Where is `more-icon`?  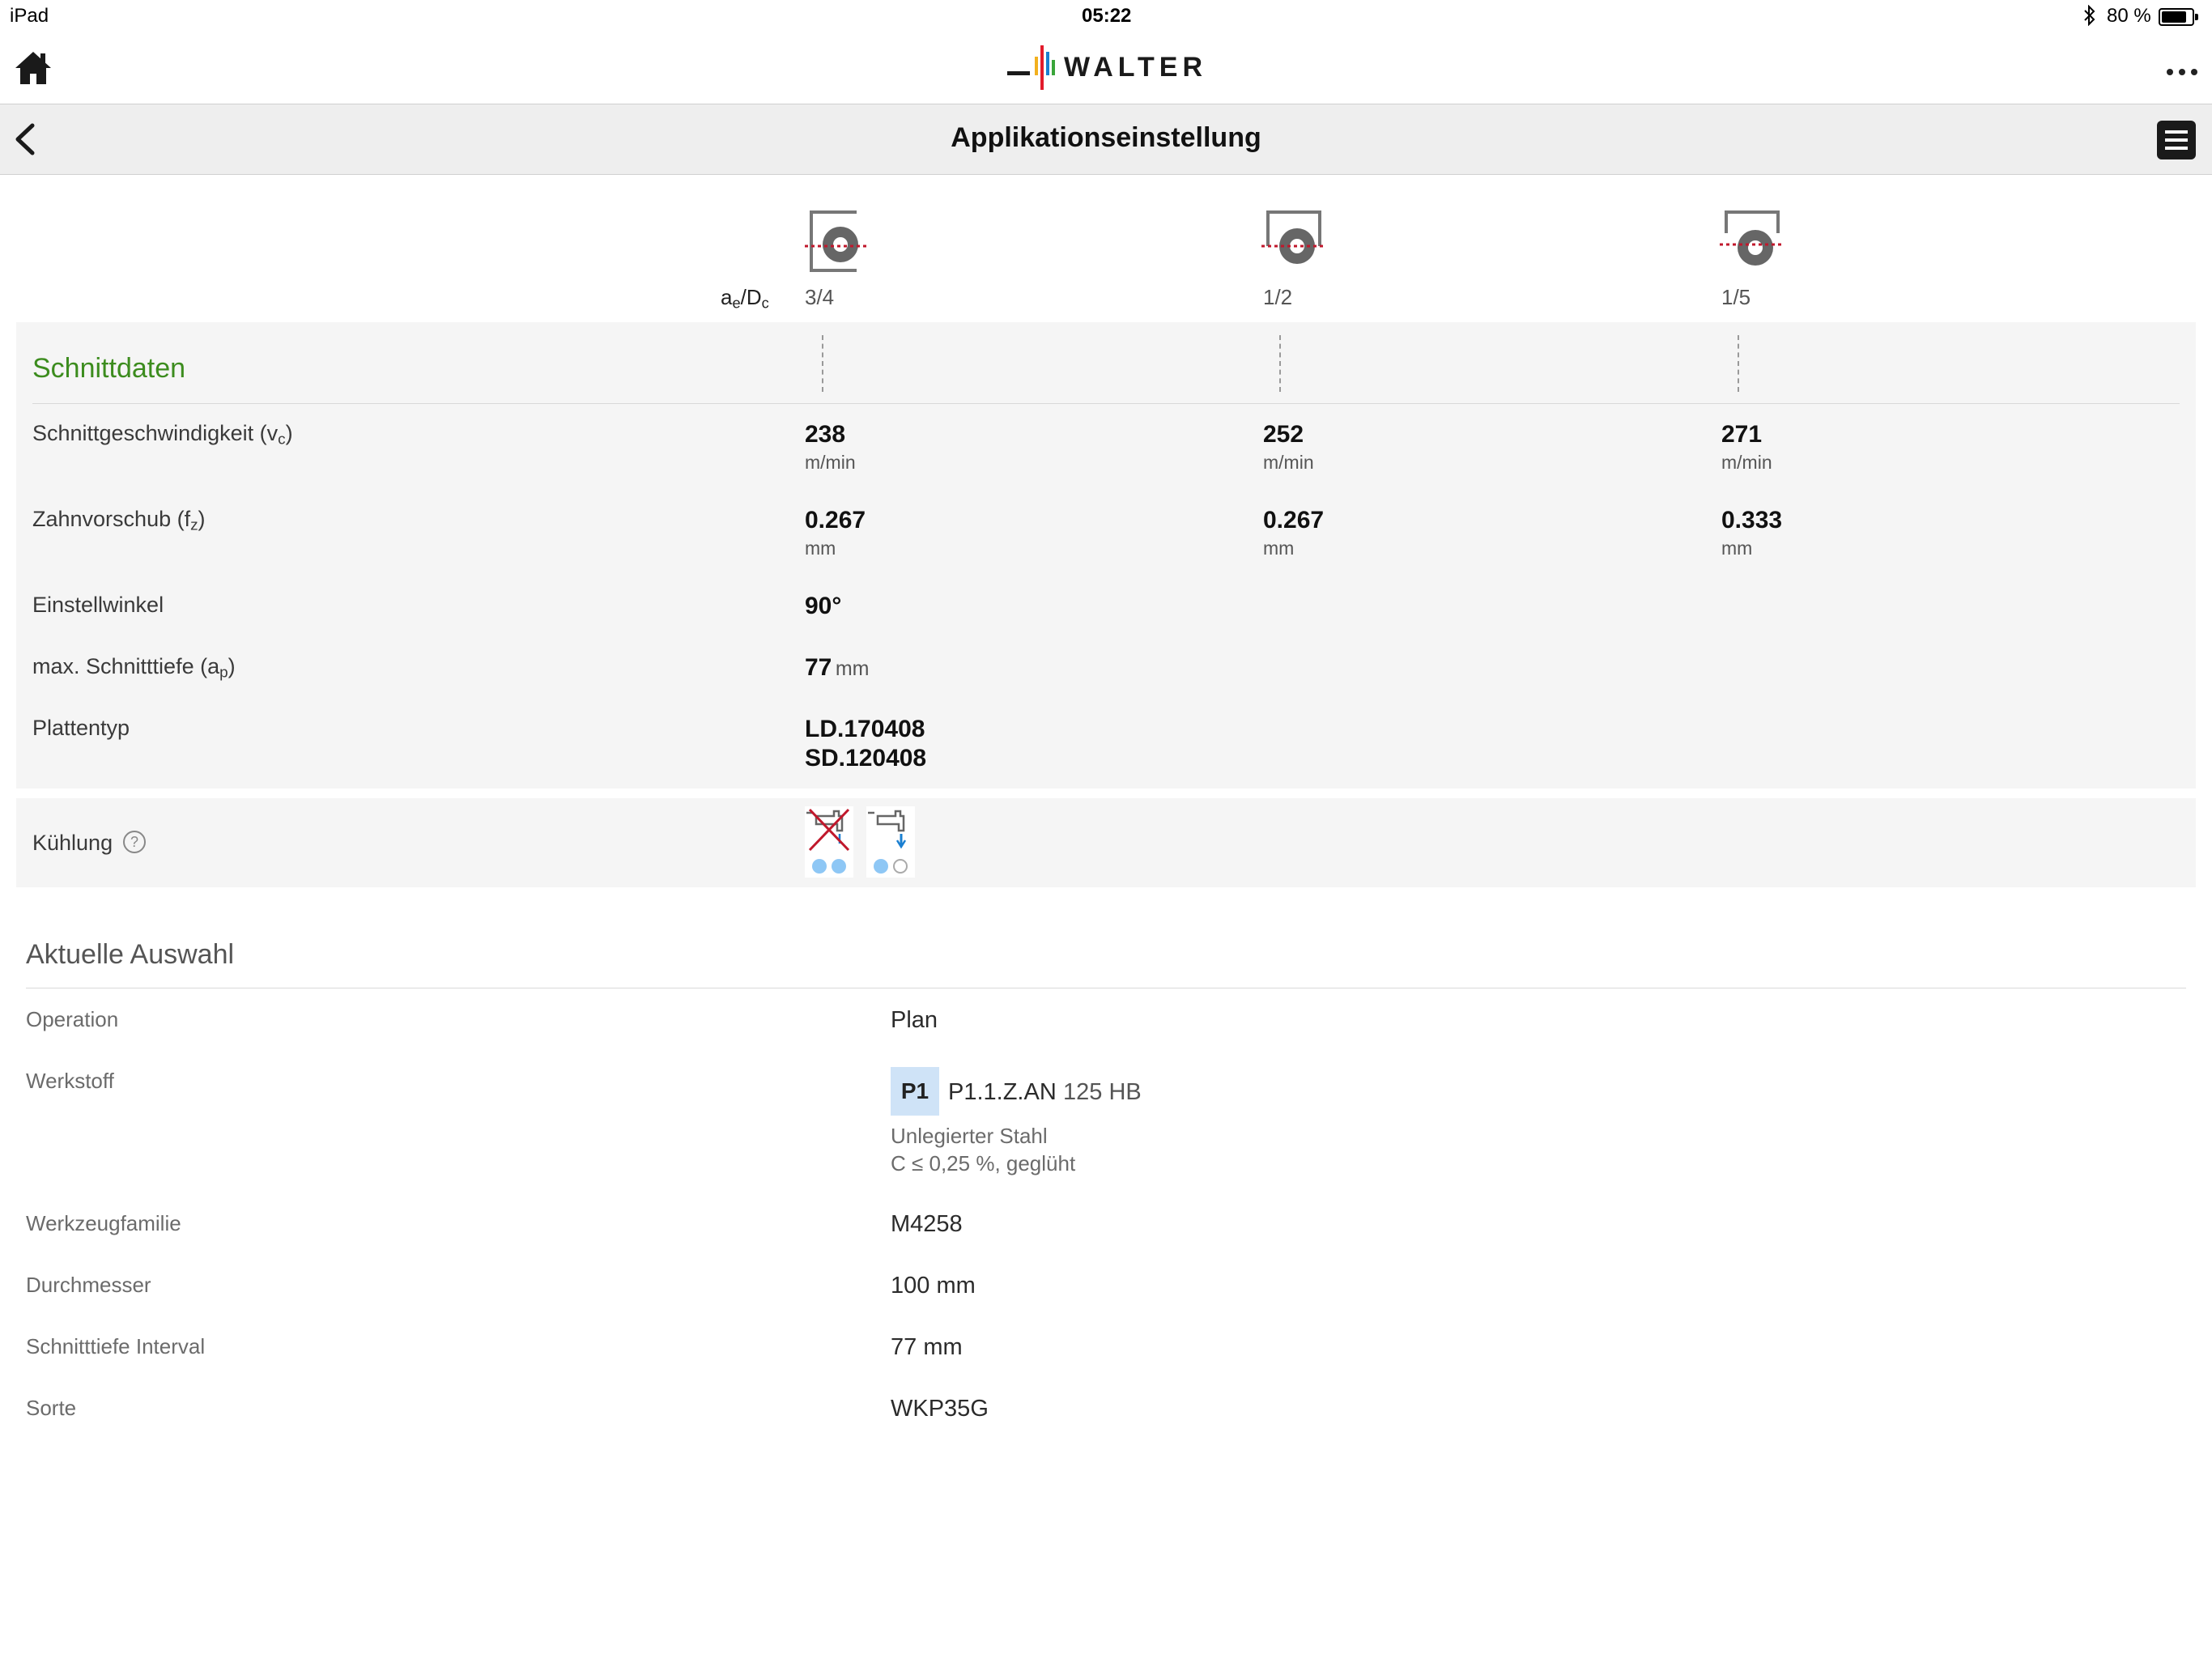
more-icon is located at coordinates (2185, 72).